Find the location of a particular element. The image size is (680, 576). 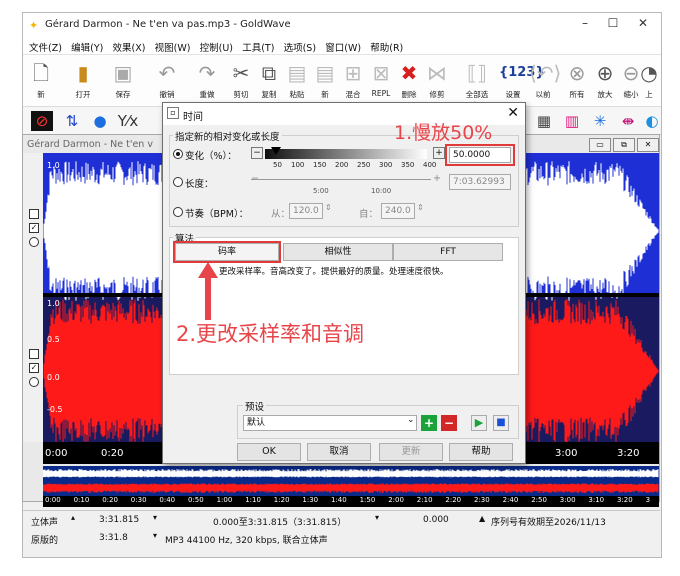

right-channel-radio is located at coordinates (34, 382).